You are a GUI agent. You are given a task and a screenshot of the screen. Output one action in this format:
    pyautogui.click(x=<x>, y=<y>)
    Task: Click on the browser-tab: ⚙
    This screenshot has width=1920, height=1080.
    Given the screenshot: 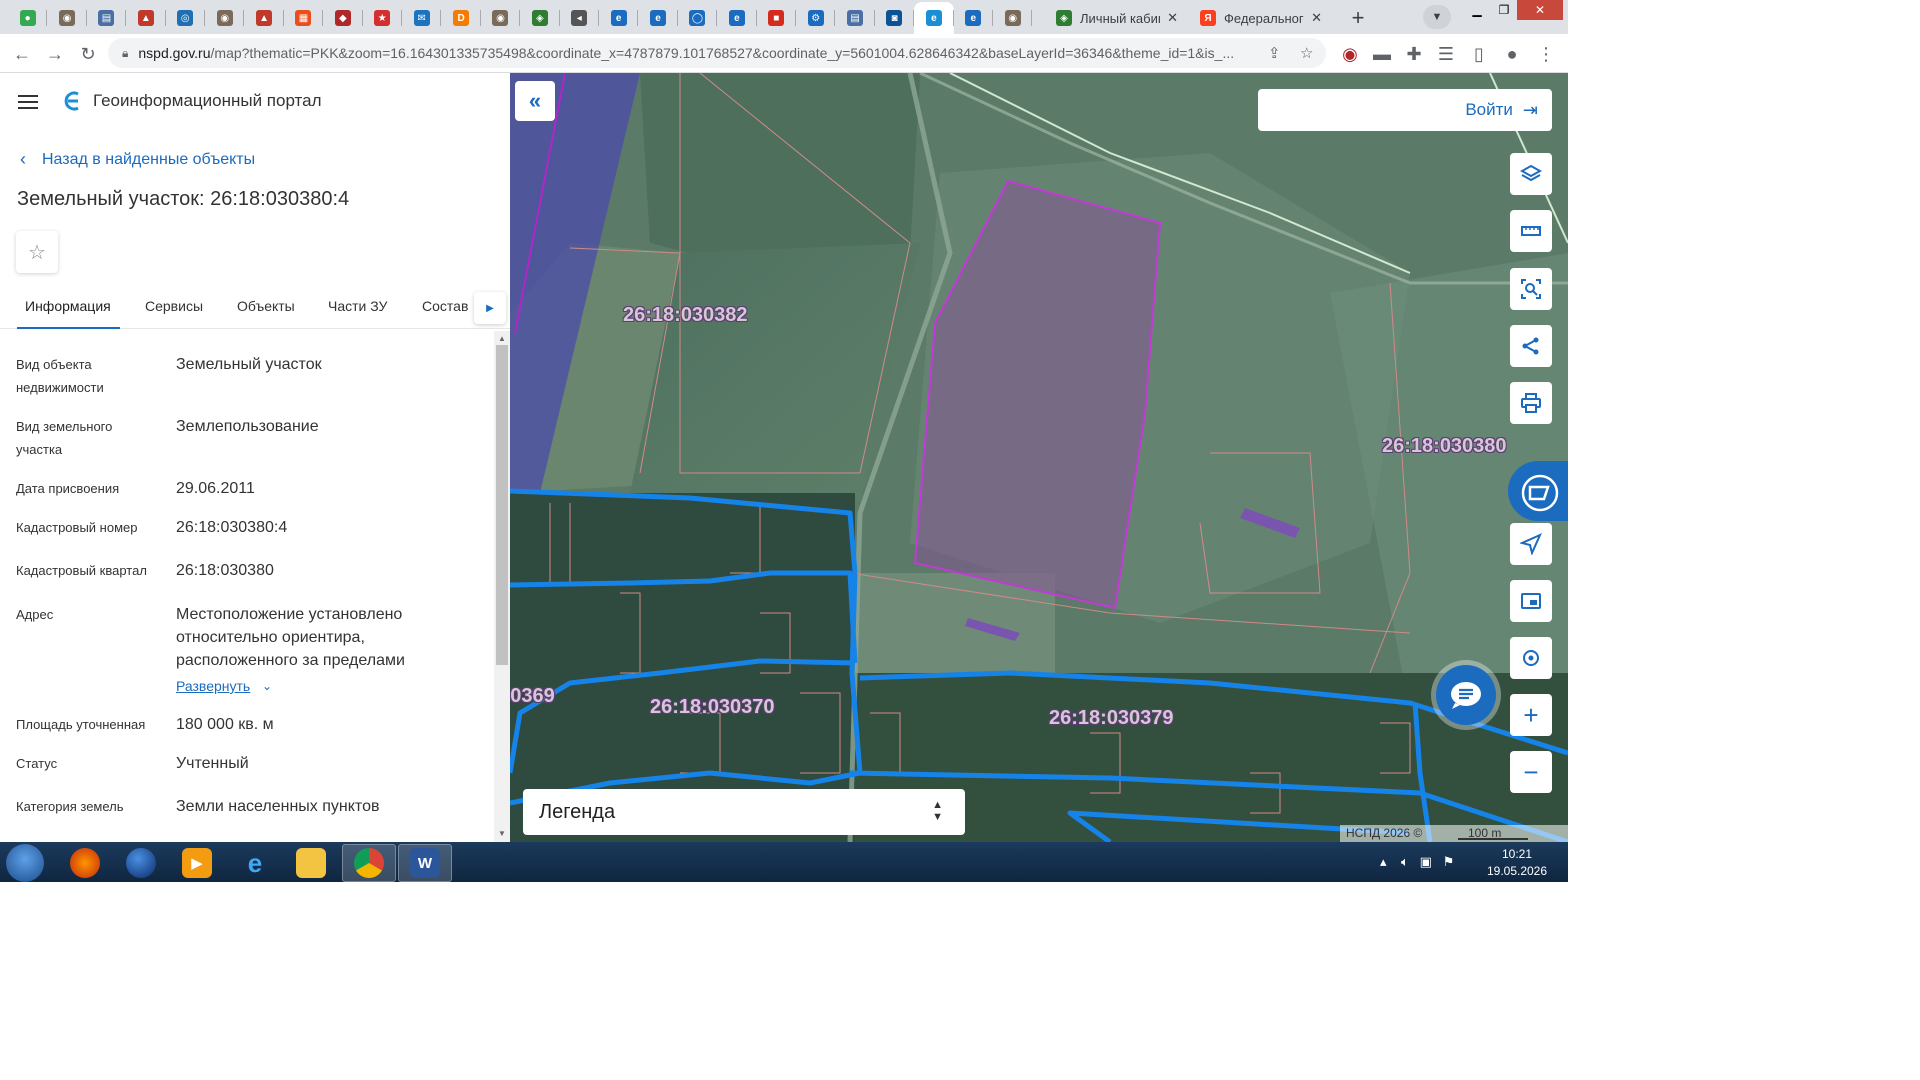 What is the action you would take?
    pyautogui.click(x=816, y=18)
    